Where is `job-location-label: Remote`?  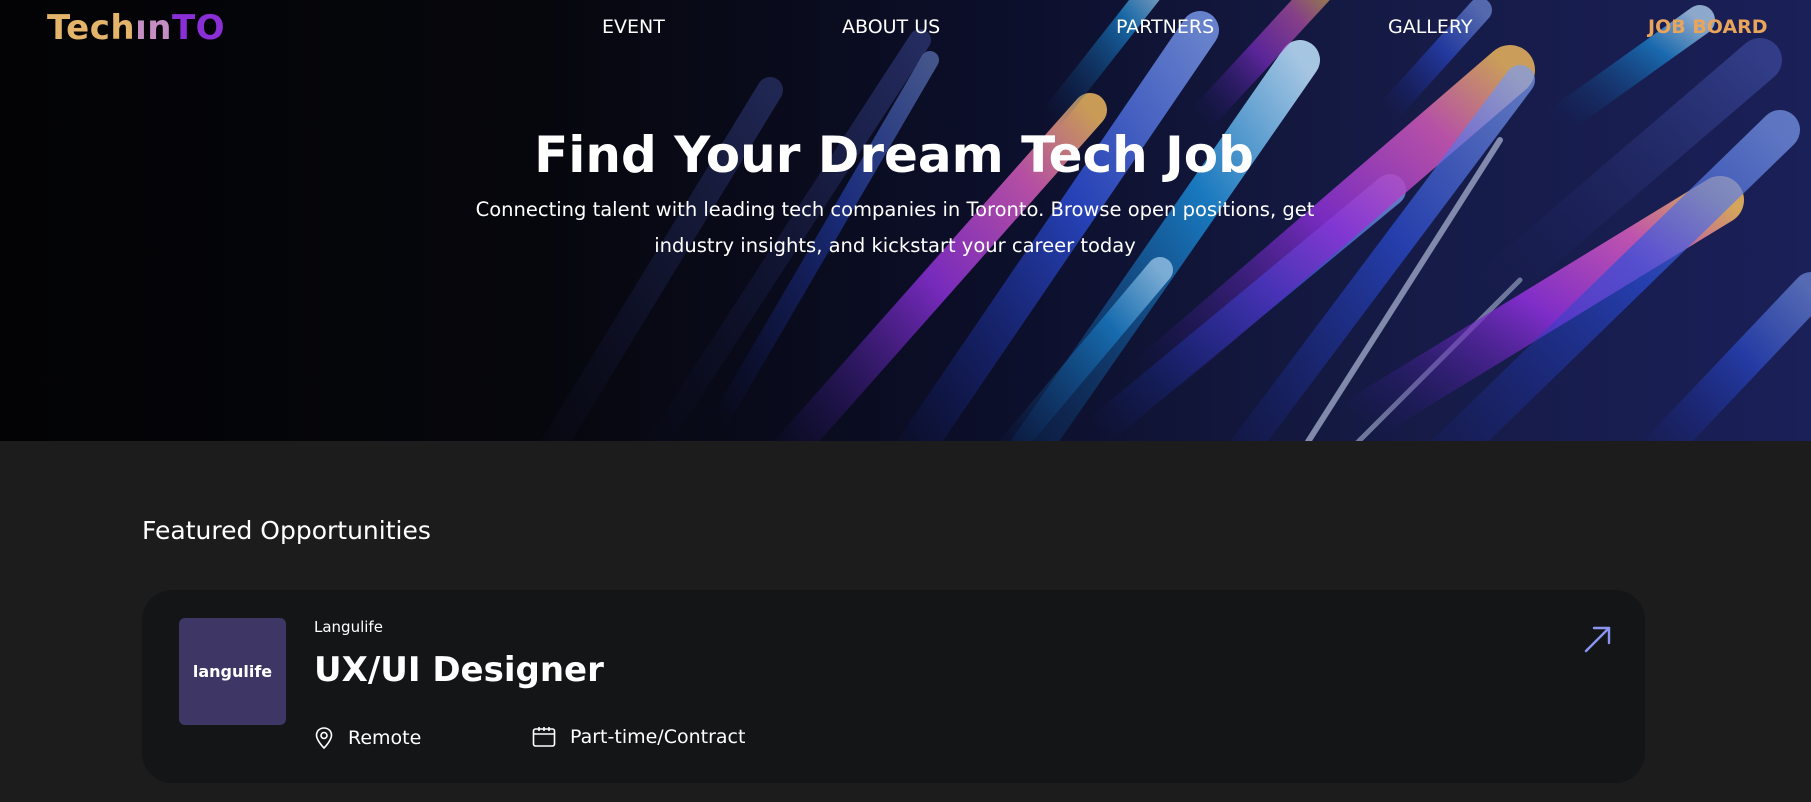 job-location-label: Remote is located at coordinates (385, 738).